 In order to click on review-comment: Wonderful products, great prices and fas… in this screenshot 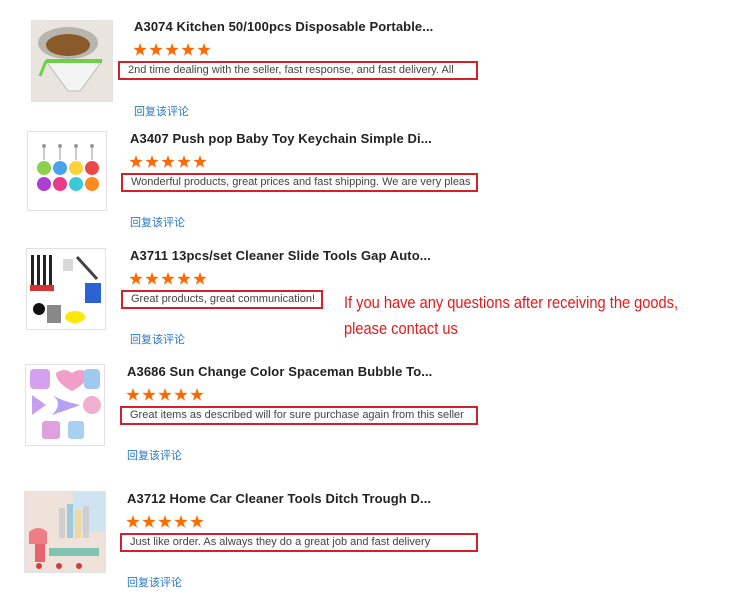, I will do `click(299, 182)`.